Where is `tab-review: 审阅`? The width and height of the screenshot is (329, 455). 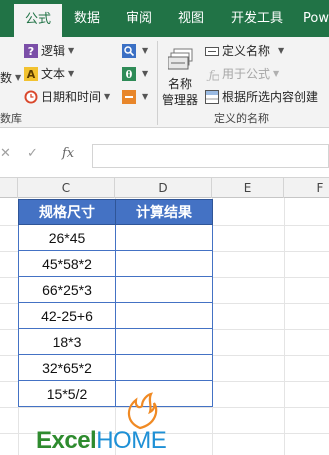
tab-review: 审阅 is located at coordinates (139, 18).